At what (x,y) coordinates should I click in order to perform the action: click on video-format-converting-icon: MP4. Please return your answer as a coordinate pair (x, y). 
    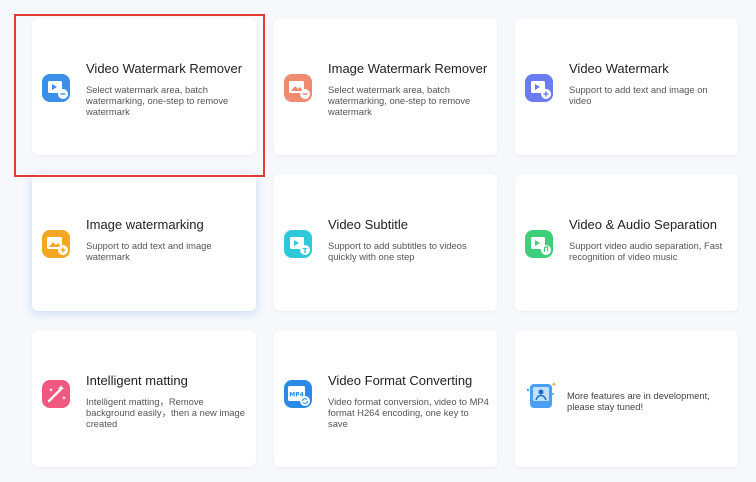
    Looking at the image, I should click on (298, 394).